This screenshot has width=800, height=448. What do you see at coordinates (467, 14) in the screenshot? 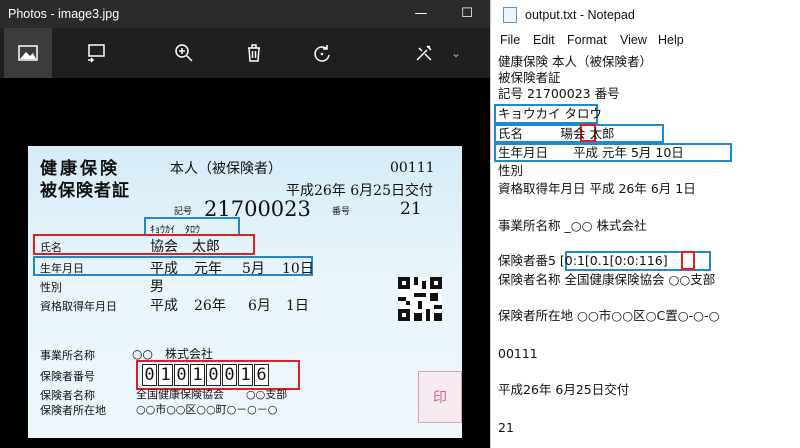
I see `maximize-button: ☐` at bounding box center [467, 14].